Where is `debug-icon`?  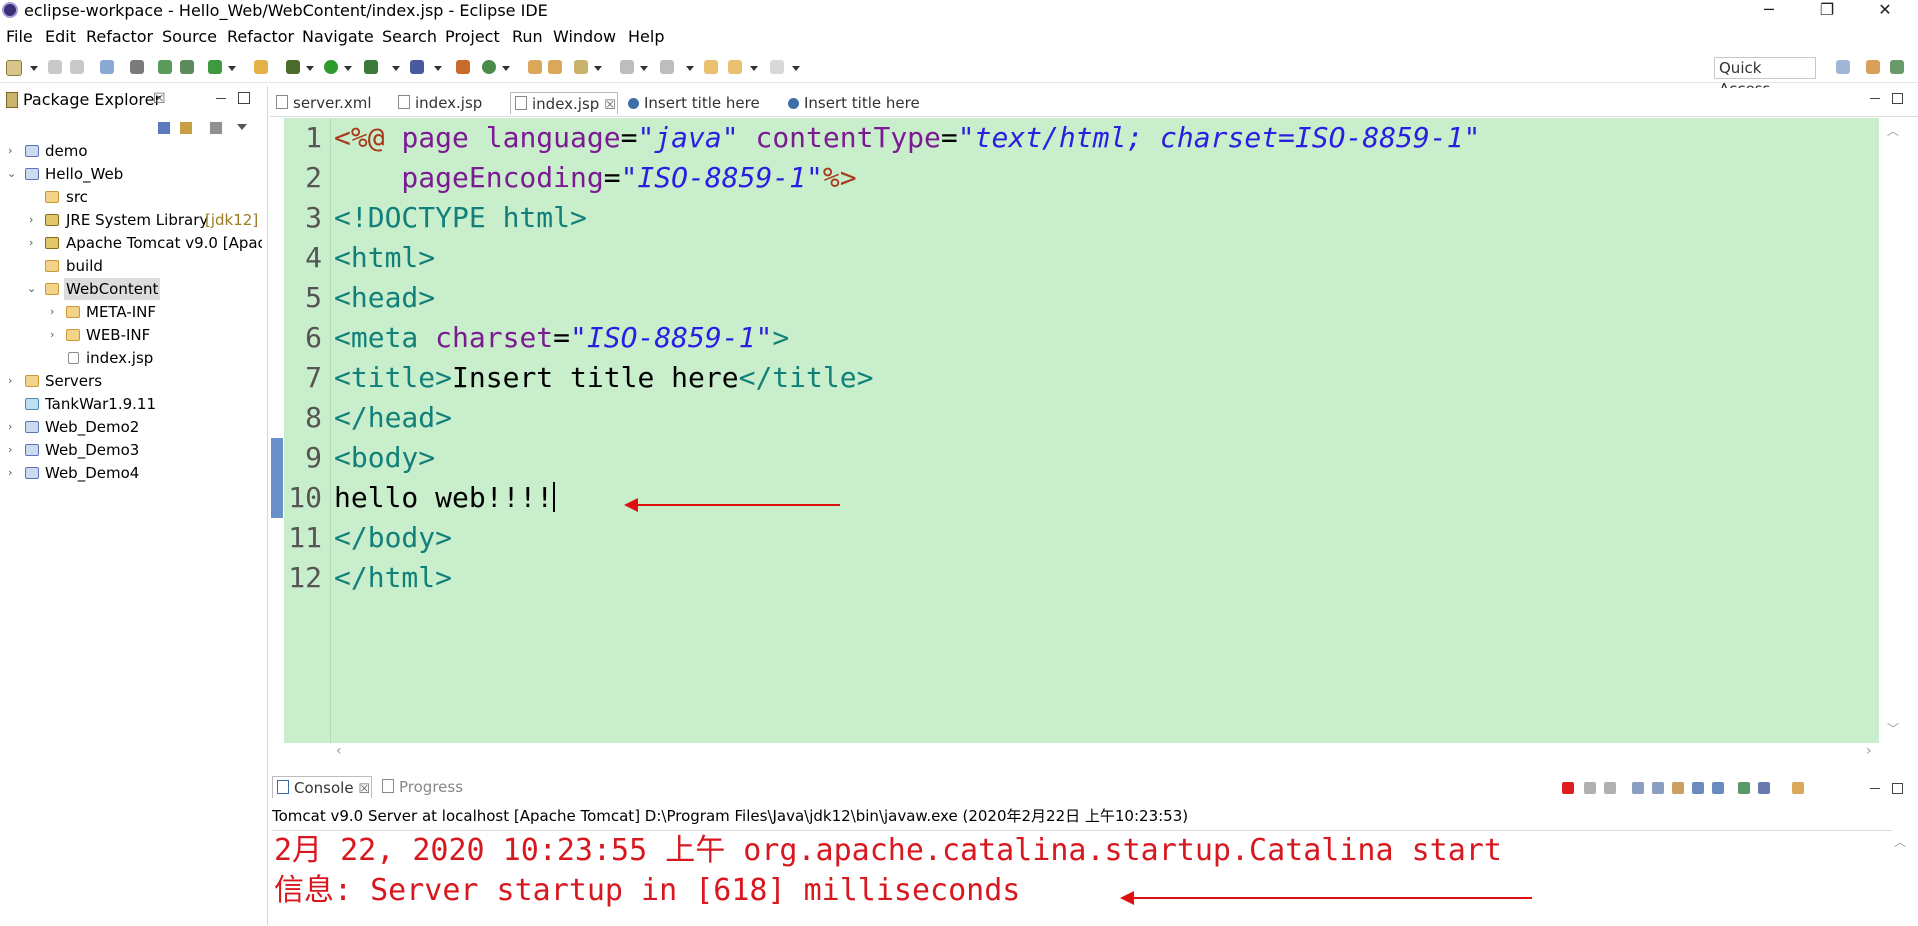
debug-icon is located at coordinates (293, 67).